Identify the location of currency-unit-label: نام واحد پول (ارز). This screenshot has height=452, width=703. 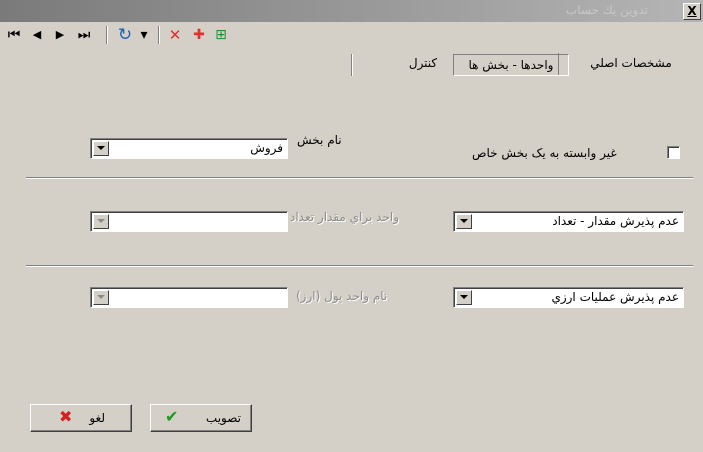
(342, 296).